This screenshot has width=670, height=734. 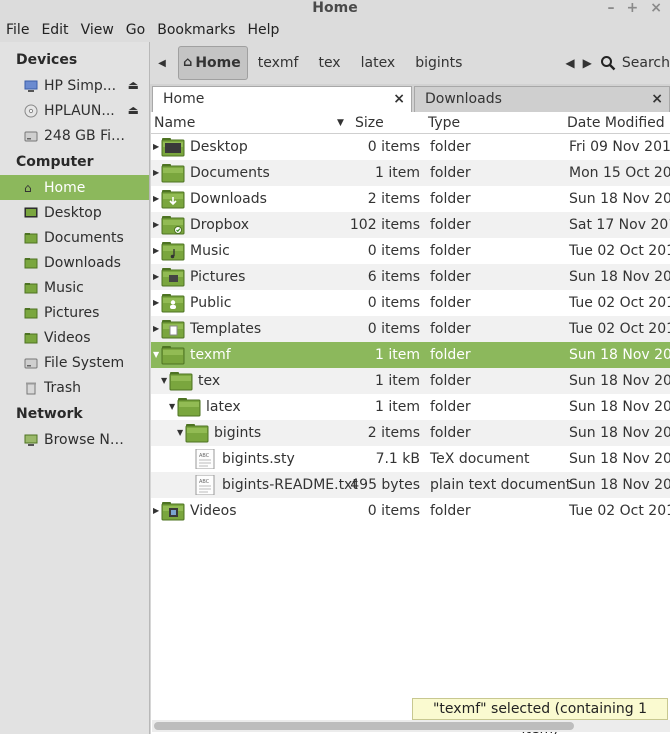 What do you see at coordinates (173, 511) in the screenshot?
I see `videos-folder-icon` at bounding box center [173, 511].